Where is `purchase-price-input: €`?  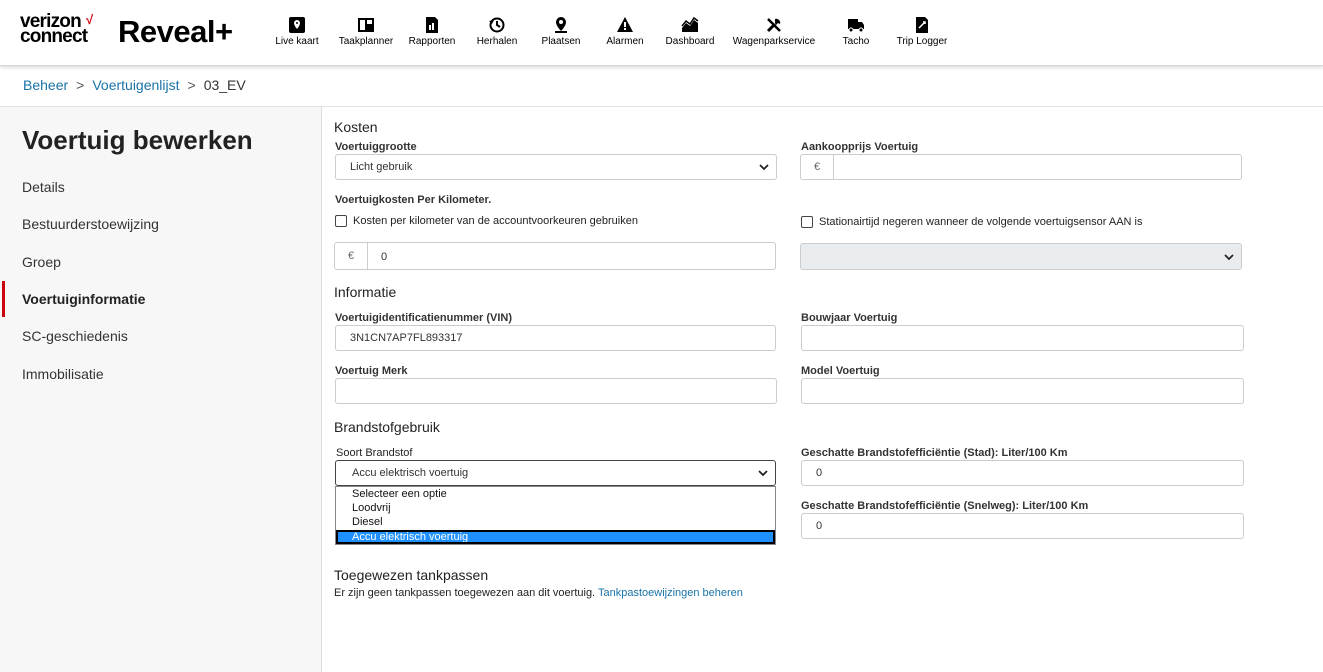 purchase-price-input: € is located at coordinates (1021, 167).